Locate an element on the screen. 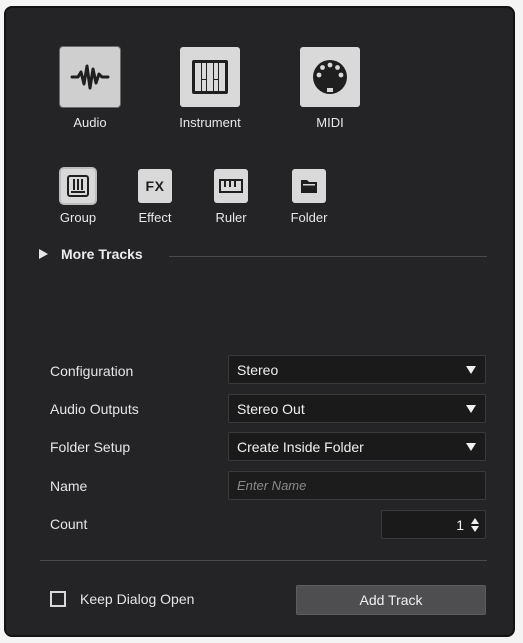 This screenshot has width=523, height=643. track-type-instrument: Instrument is located at coordinates (210, 88).